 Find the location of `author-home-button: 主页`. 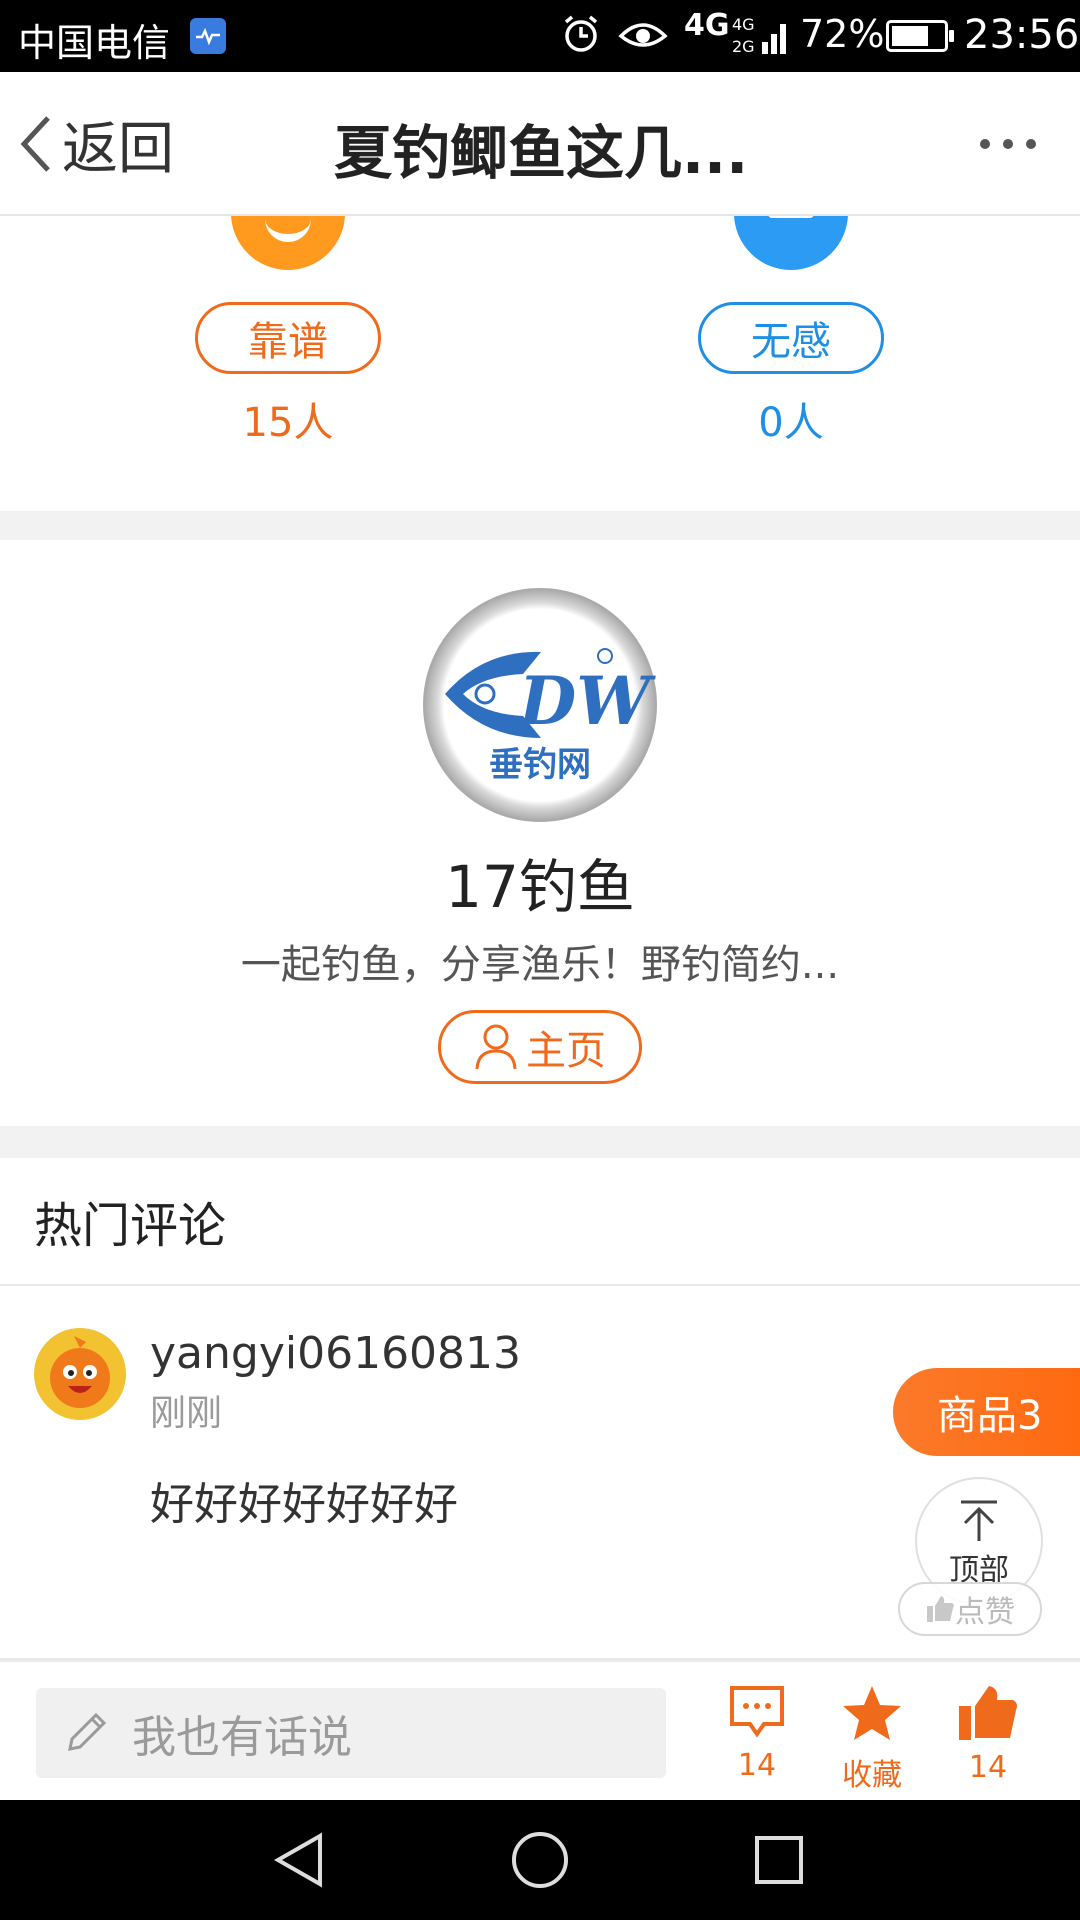

author-home-button: 主页 is located at coordinates (540, 1047).